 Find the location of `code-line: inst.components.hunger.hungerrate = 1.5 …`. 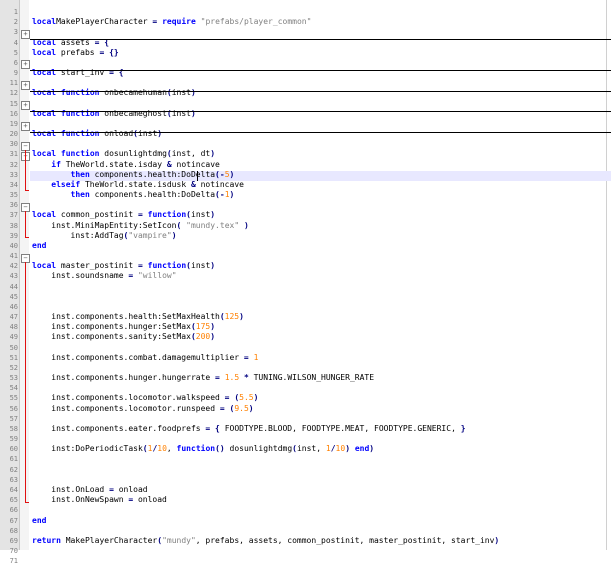

code-line: inst.components.hunger.hungerrate = 1.5 … is located at coordinates (203, 378).